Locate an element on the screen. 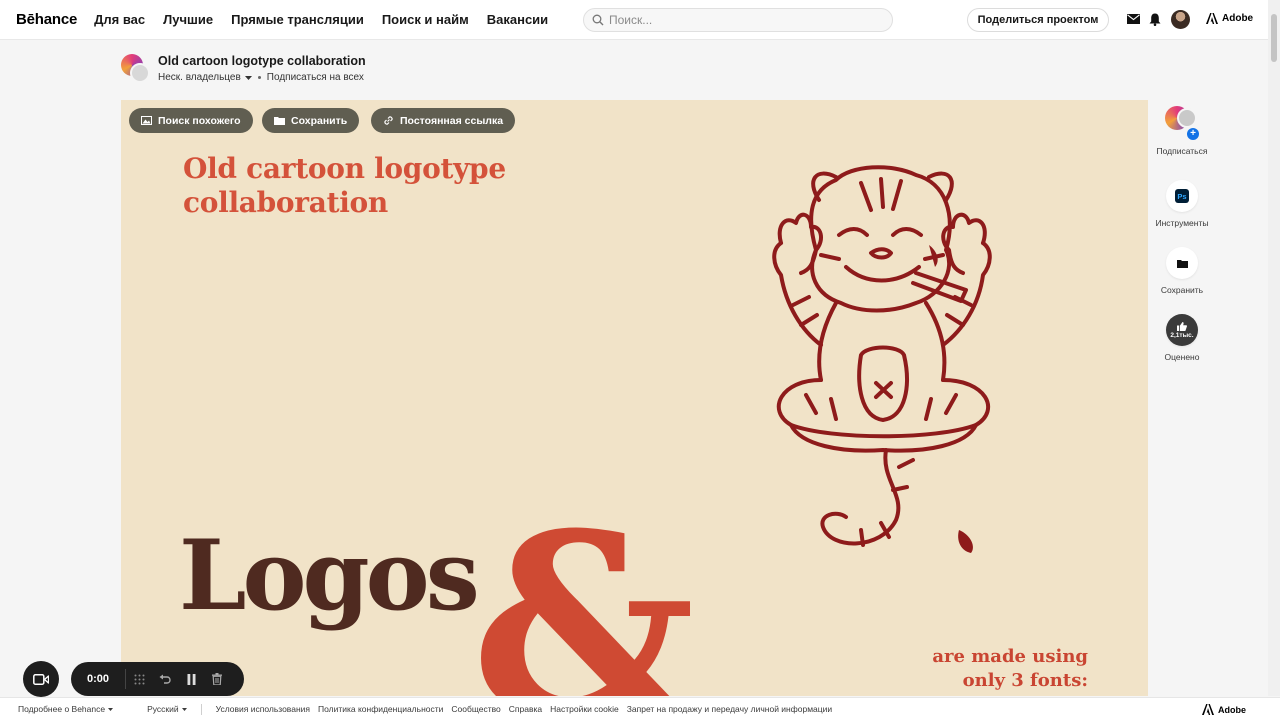 This screenshot has width=1280, height=720. tools-button: Ps is located at coordinates (1182, 196).